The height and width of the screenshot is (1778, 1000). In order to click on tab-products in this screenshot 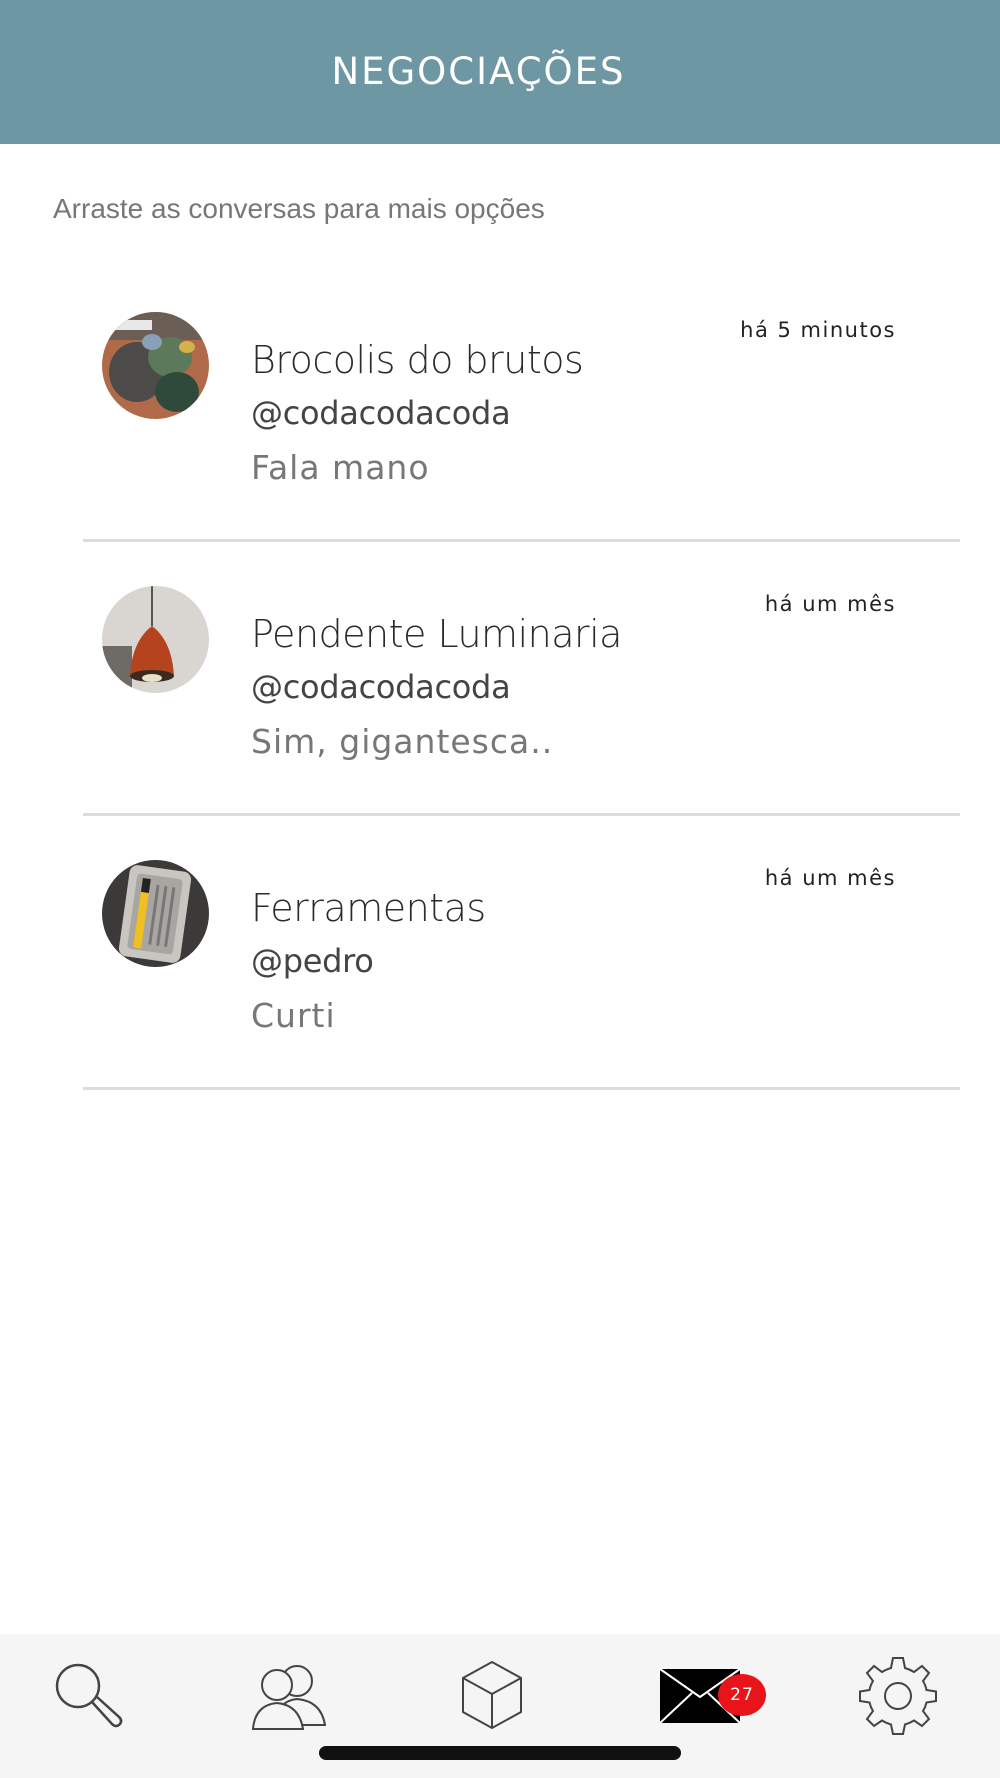, I will do `click(492, 1696)`.